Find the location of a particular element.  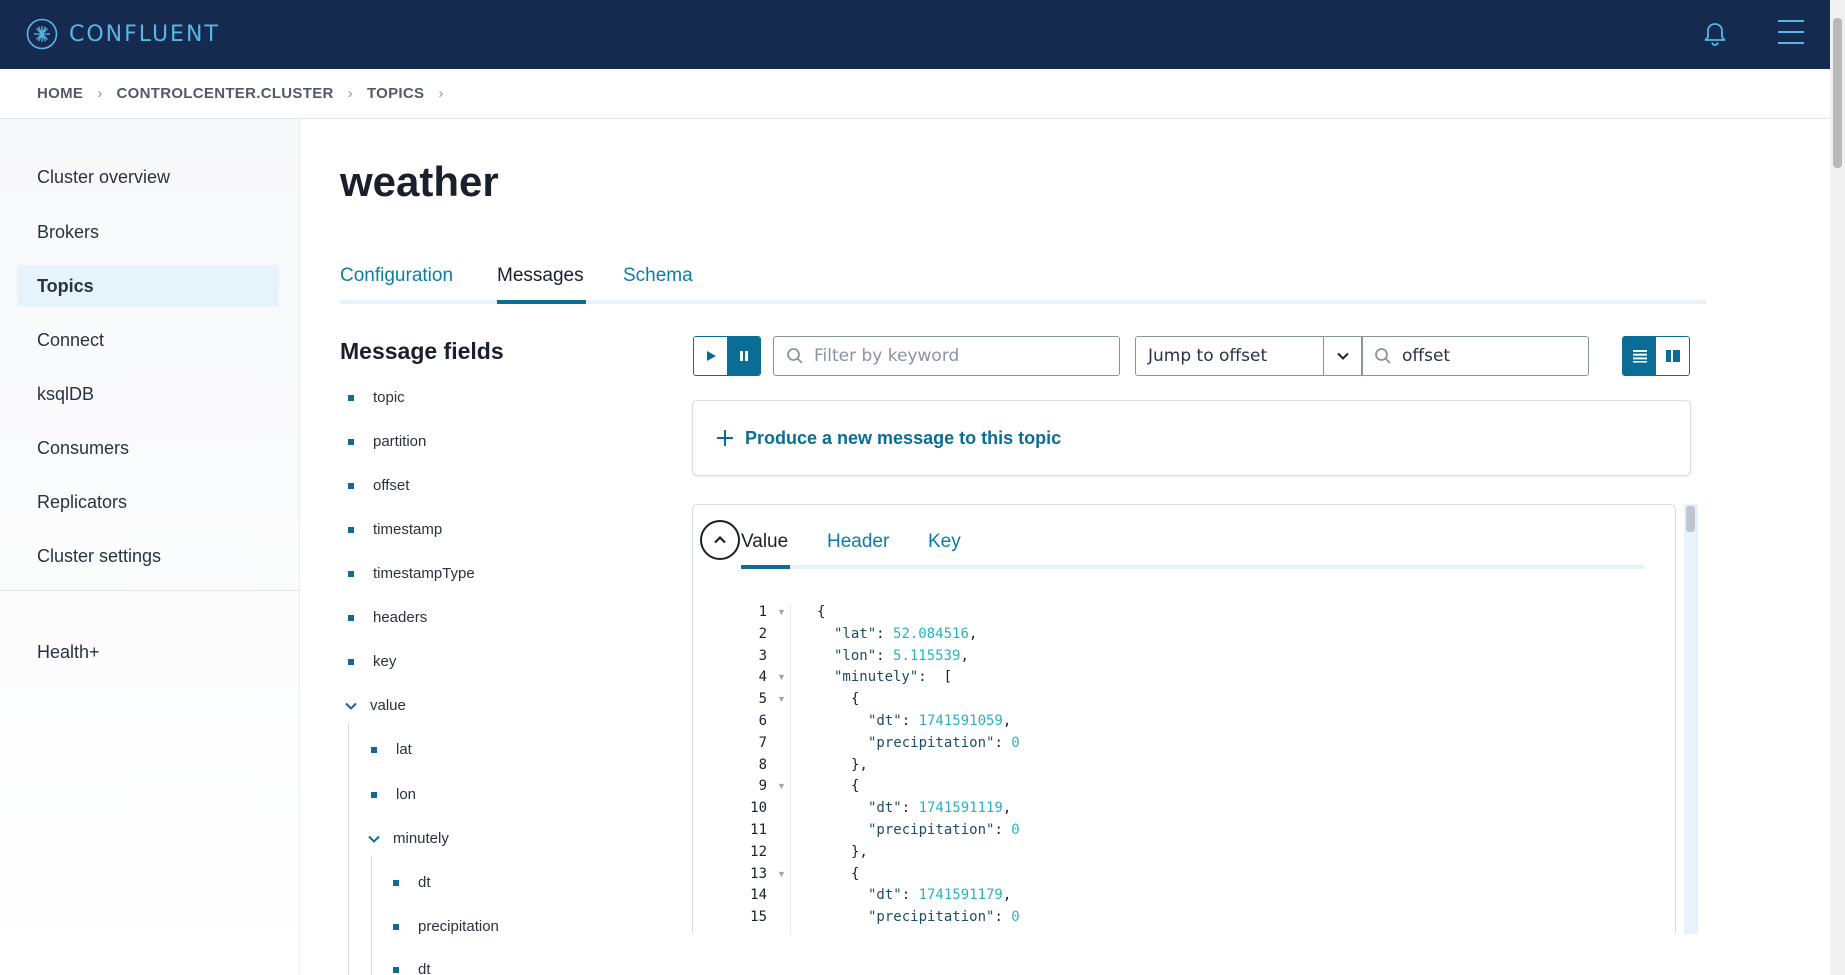

sidebar-item-ksqldb: ksqlDB is located at coordinates (65, 394).